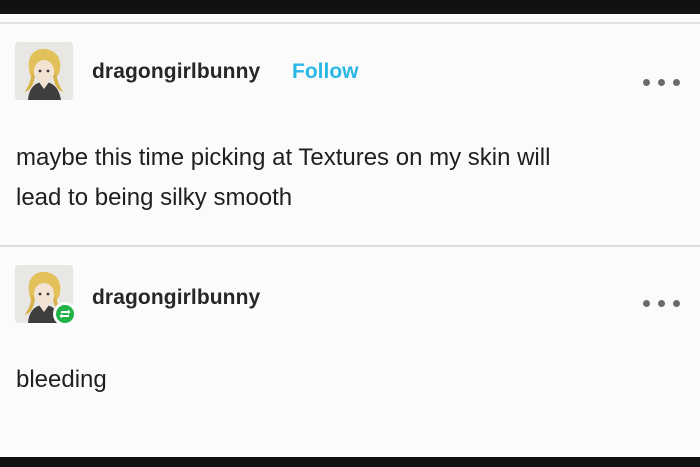 The height and width of the screenshot is (467, 700). I want to click on screenshot-border-bottom, so click(350, 462).